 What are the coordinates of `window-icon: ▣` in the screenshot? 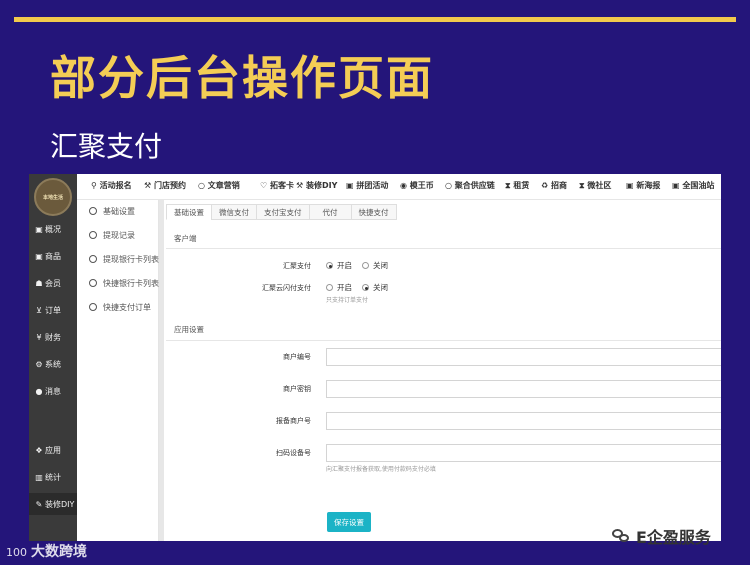 It's located at (39, 229).